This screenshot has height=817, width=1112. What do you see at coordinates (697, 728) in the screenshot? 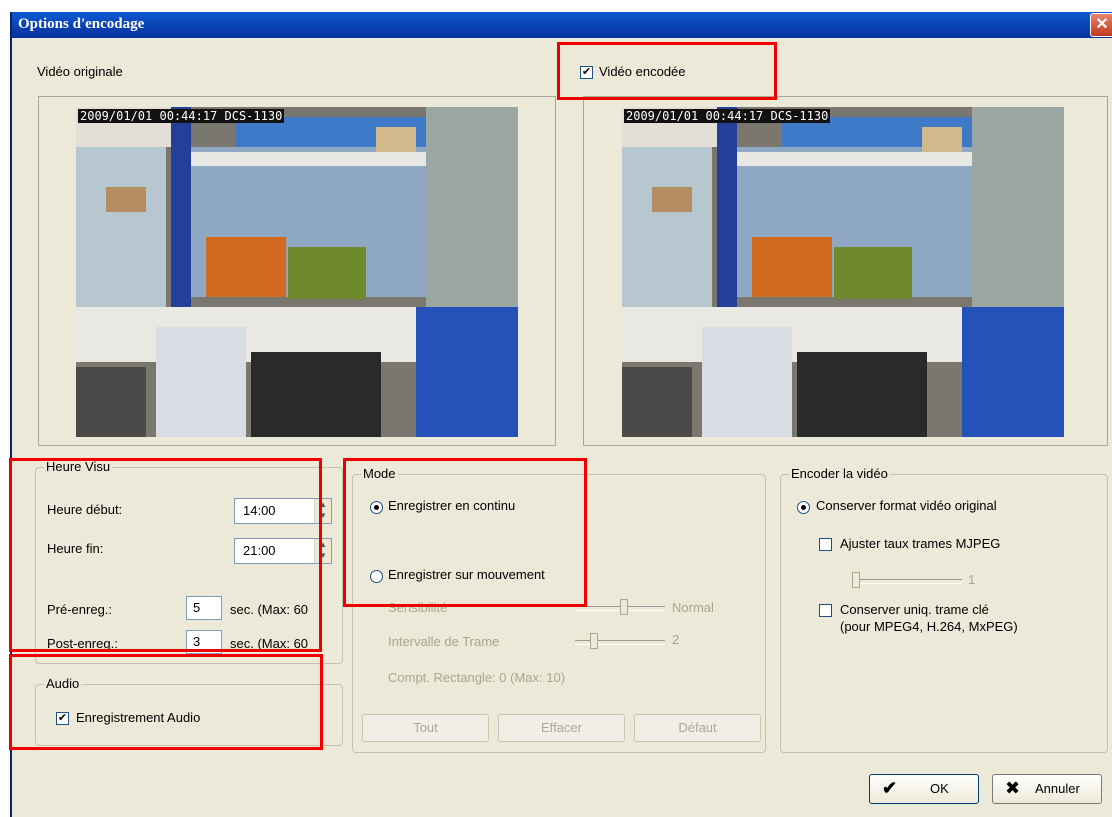
I see `default-button: Défaut` at bounding box center [697, 728].